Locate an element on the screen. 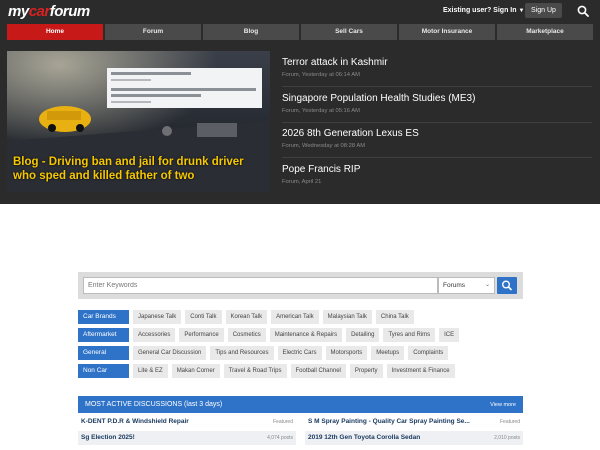 This screenshot has height=450, width=600. signup-button: Sign Up is located at coordinates (543, 10).